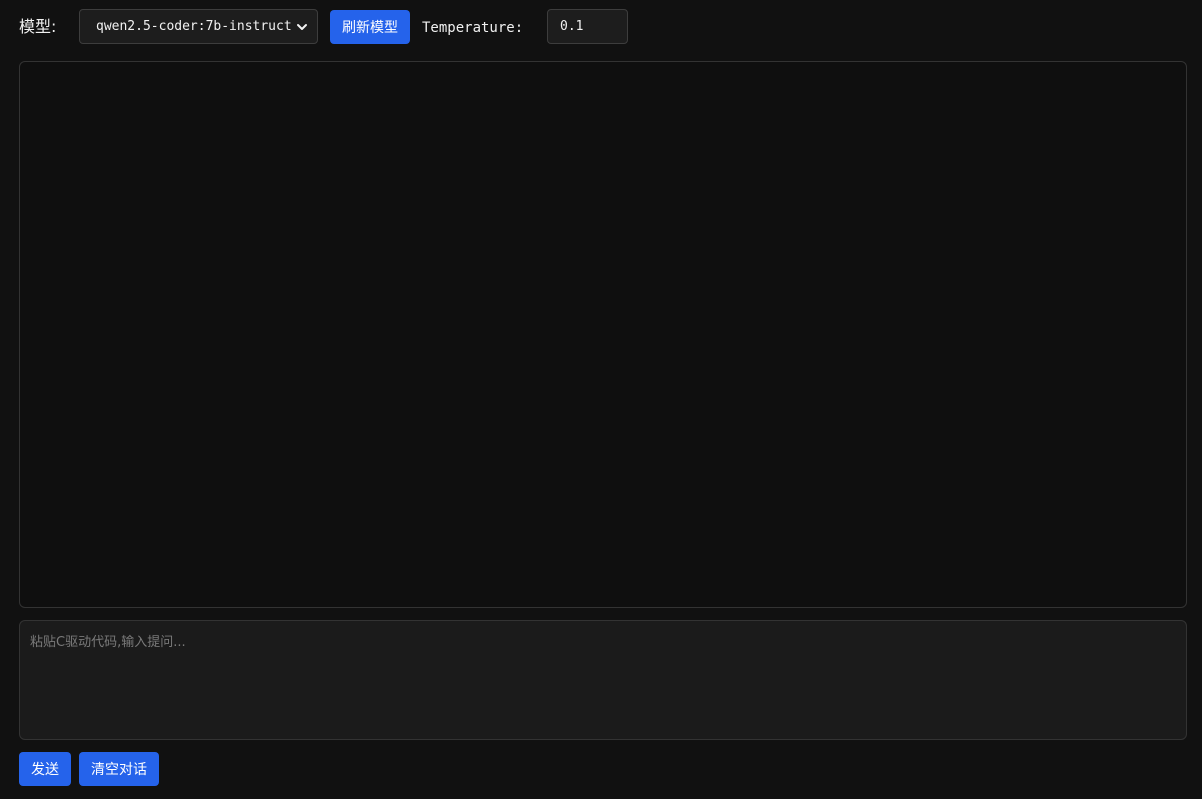  Describe the element at coordinates (119, 769) in the screenshot. I see `clear-chat-button: 清空对话` at that location.